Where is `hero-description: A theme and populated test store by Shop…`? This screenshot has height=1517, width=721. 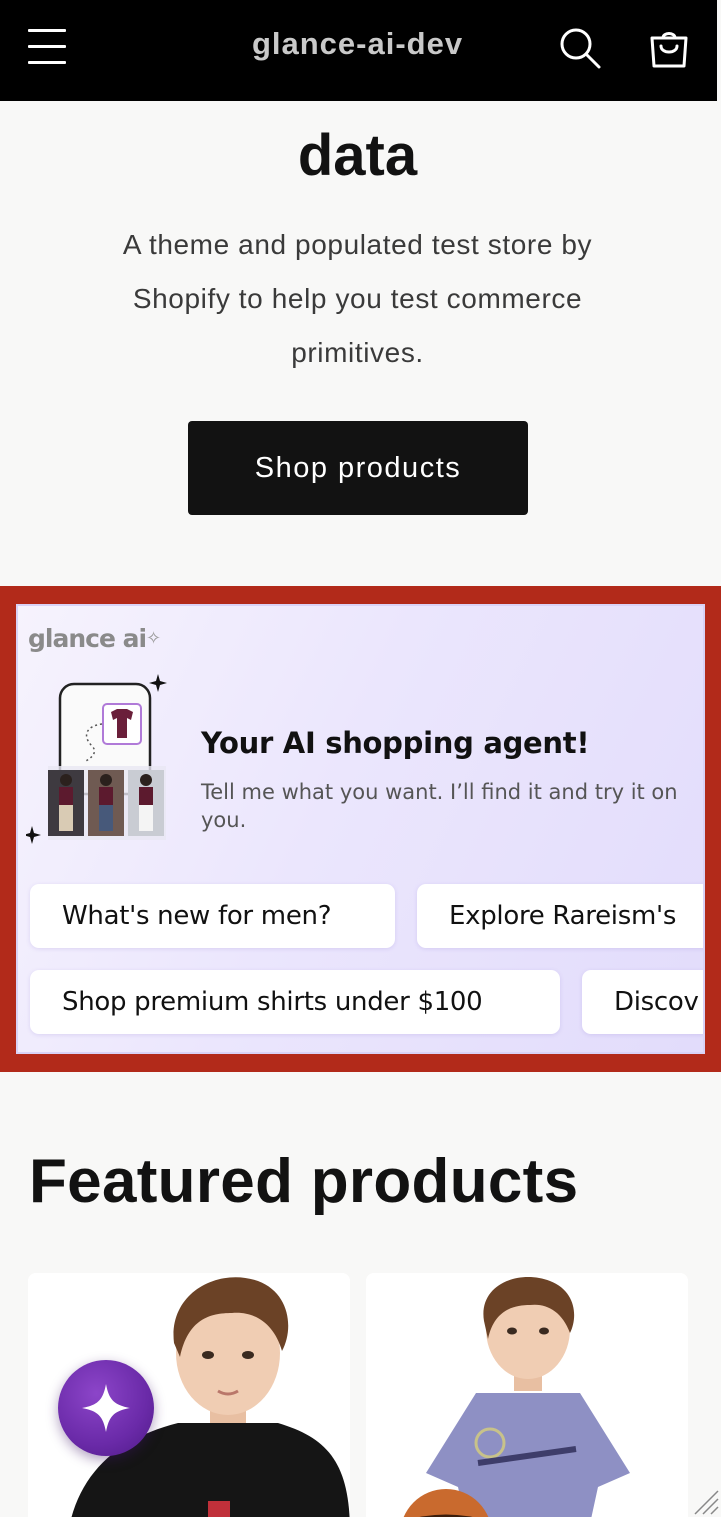 hero-description: A theme and populated test store by Shop… is located at coordinates (357, 298).